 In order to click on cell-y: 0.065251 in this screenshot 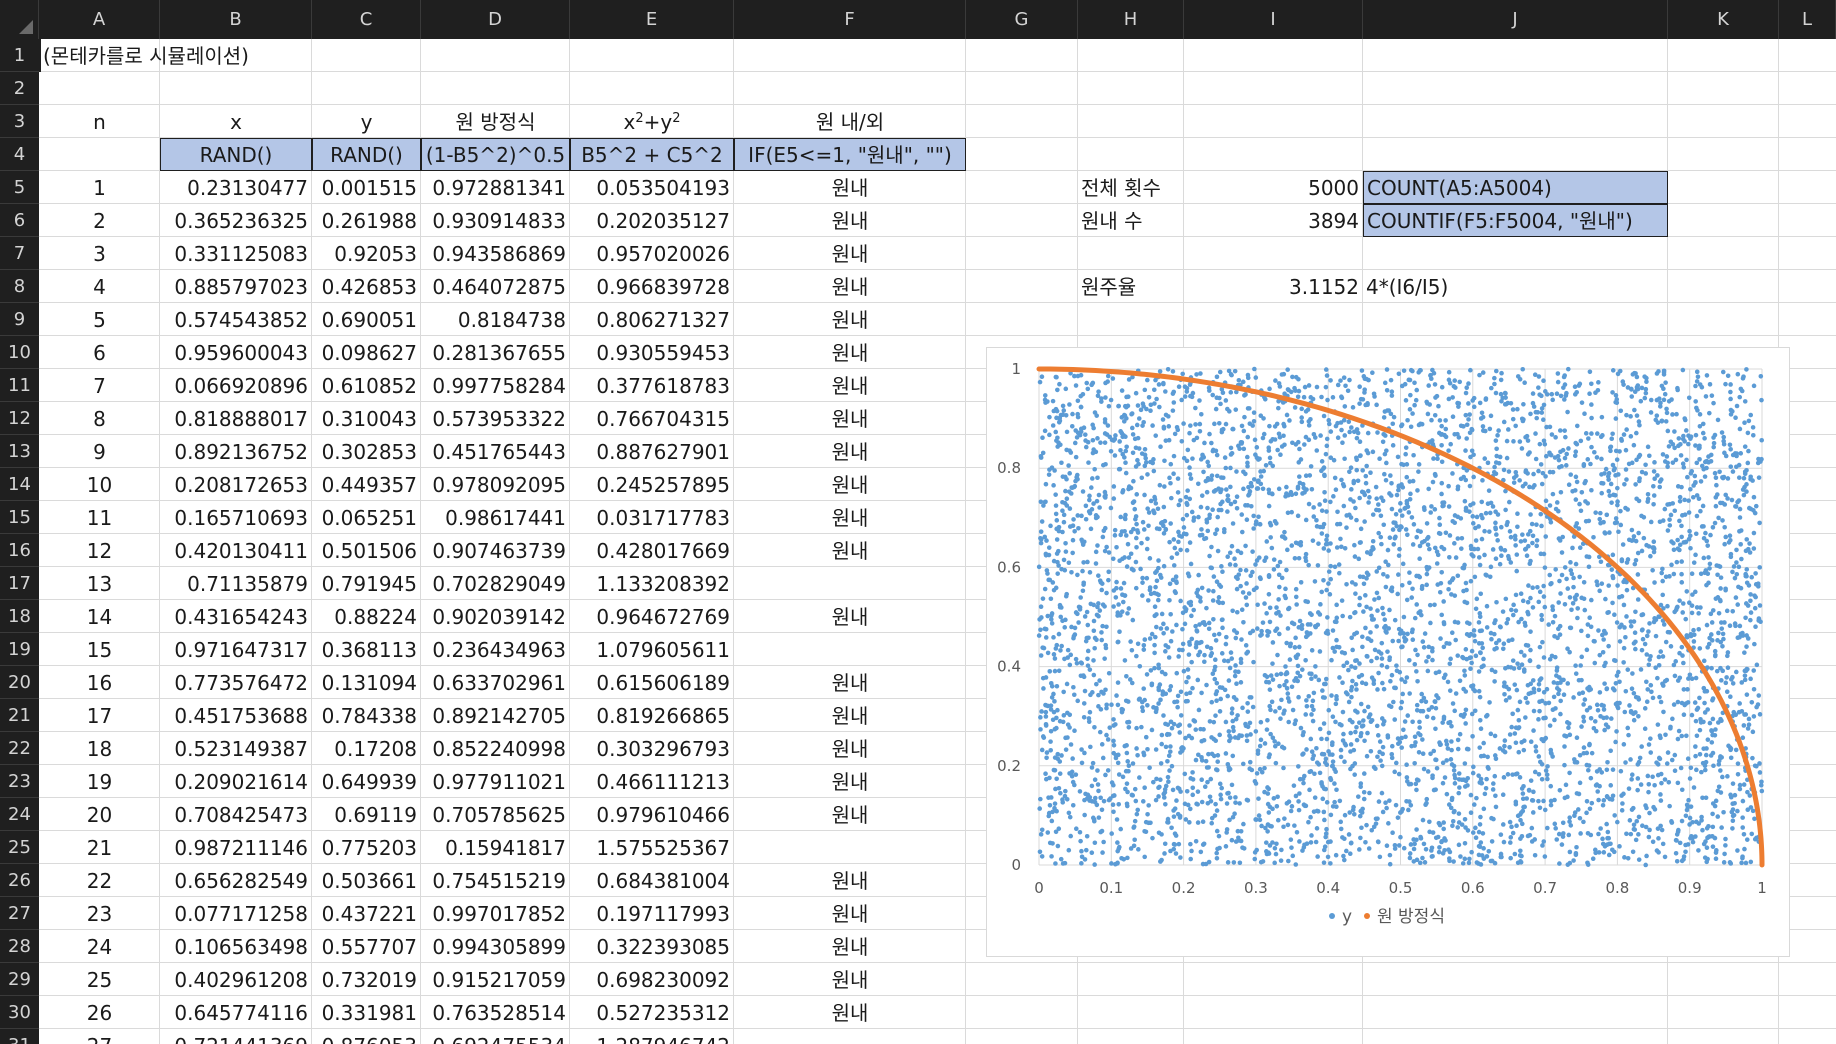, I will do `click(366, 517)`.